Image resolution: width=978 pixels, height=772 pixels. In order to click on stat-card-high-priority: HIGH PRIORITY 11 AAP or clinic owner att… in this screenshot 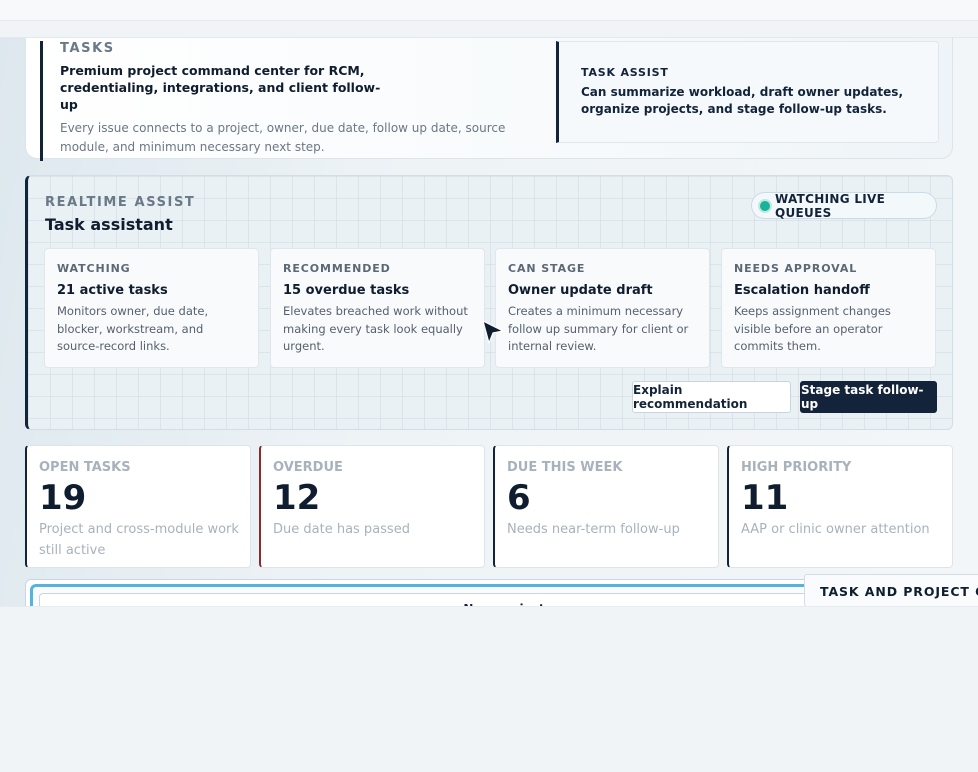, I will do `click(840, 506)`.